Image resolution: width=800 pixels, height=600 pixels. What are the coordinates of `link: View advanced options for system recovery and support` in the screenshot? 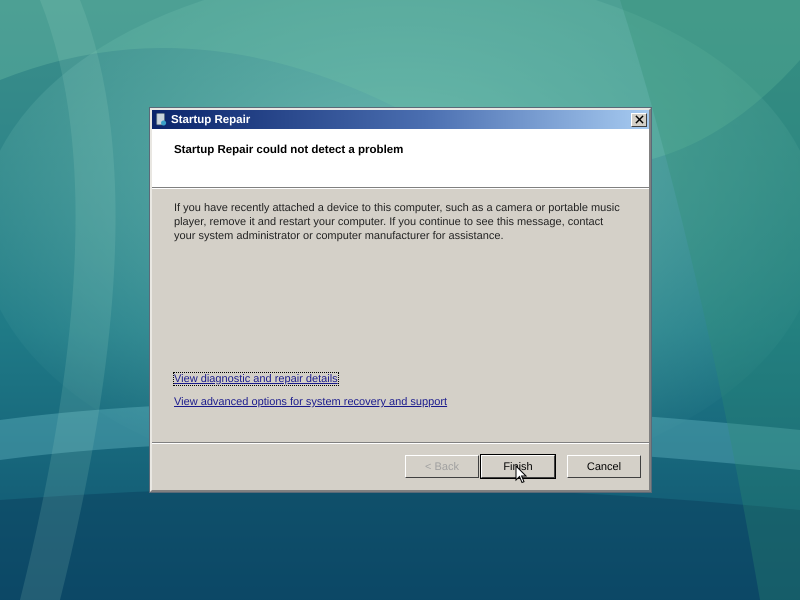 It's located at (311, 402).